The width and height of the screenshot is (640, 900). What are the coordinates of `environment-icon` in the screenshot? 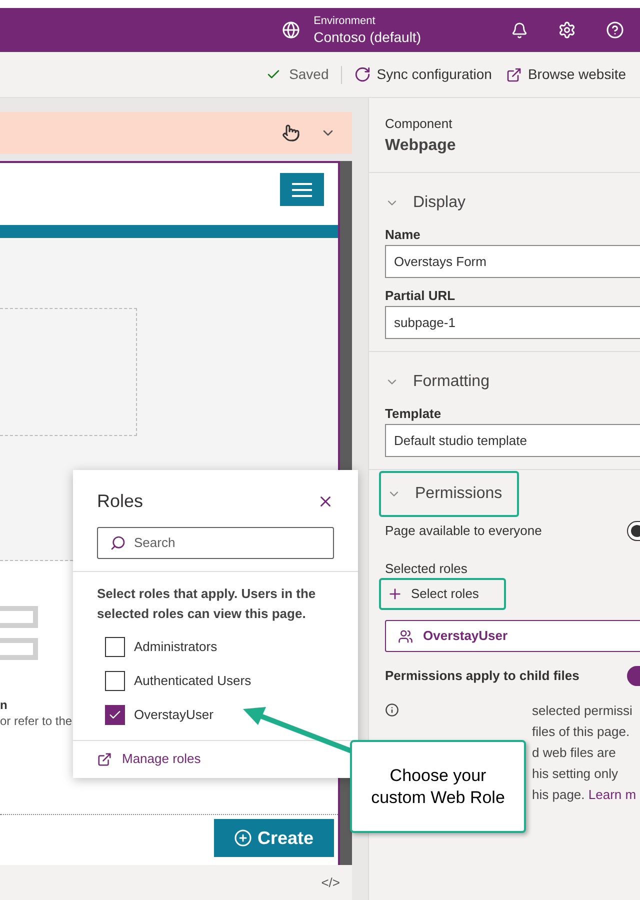 It's located at (291, 30).